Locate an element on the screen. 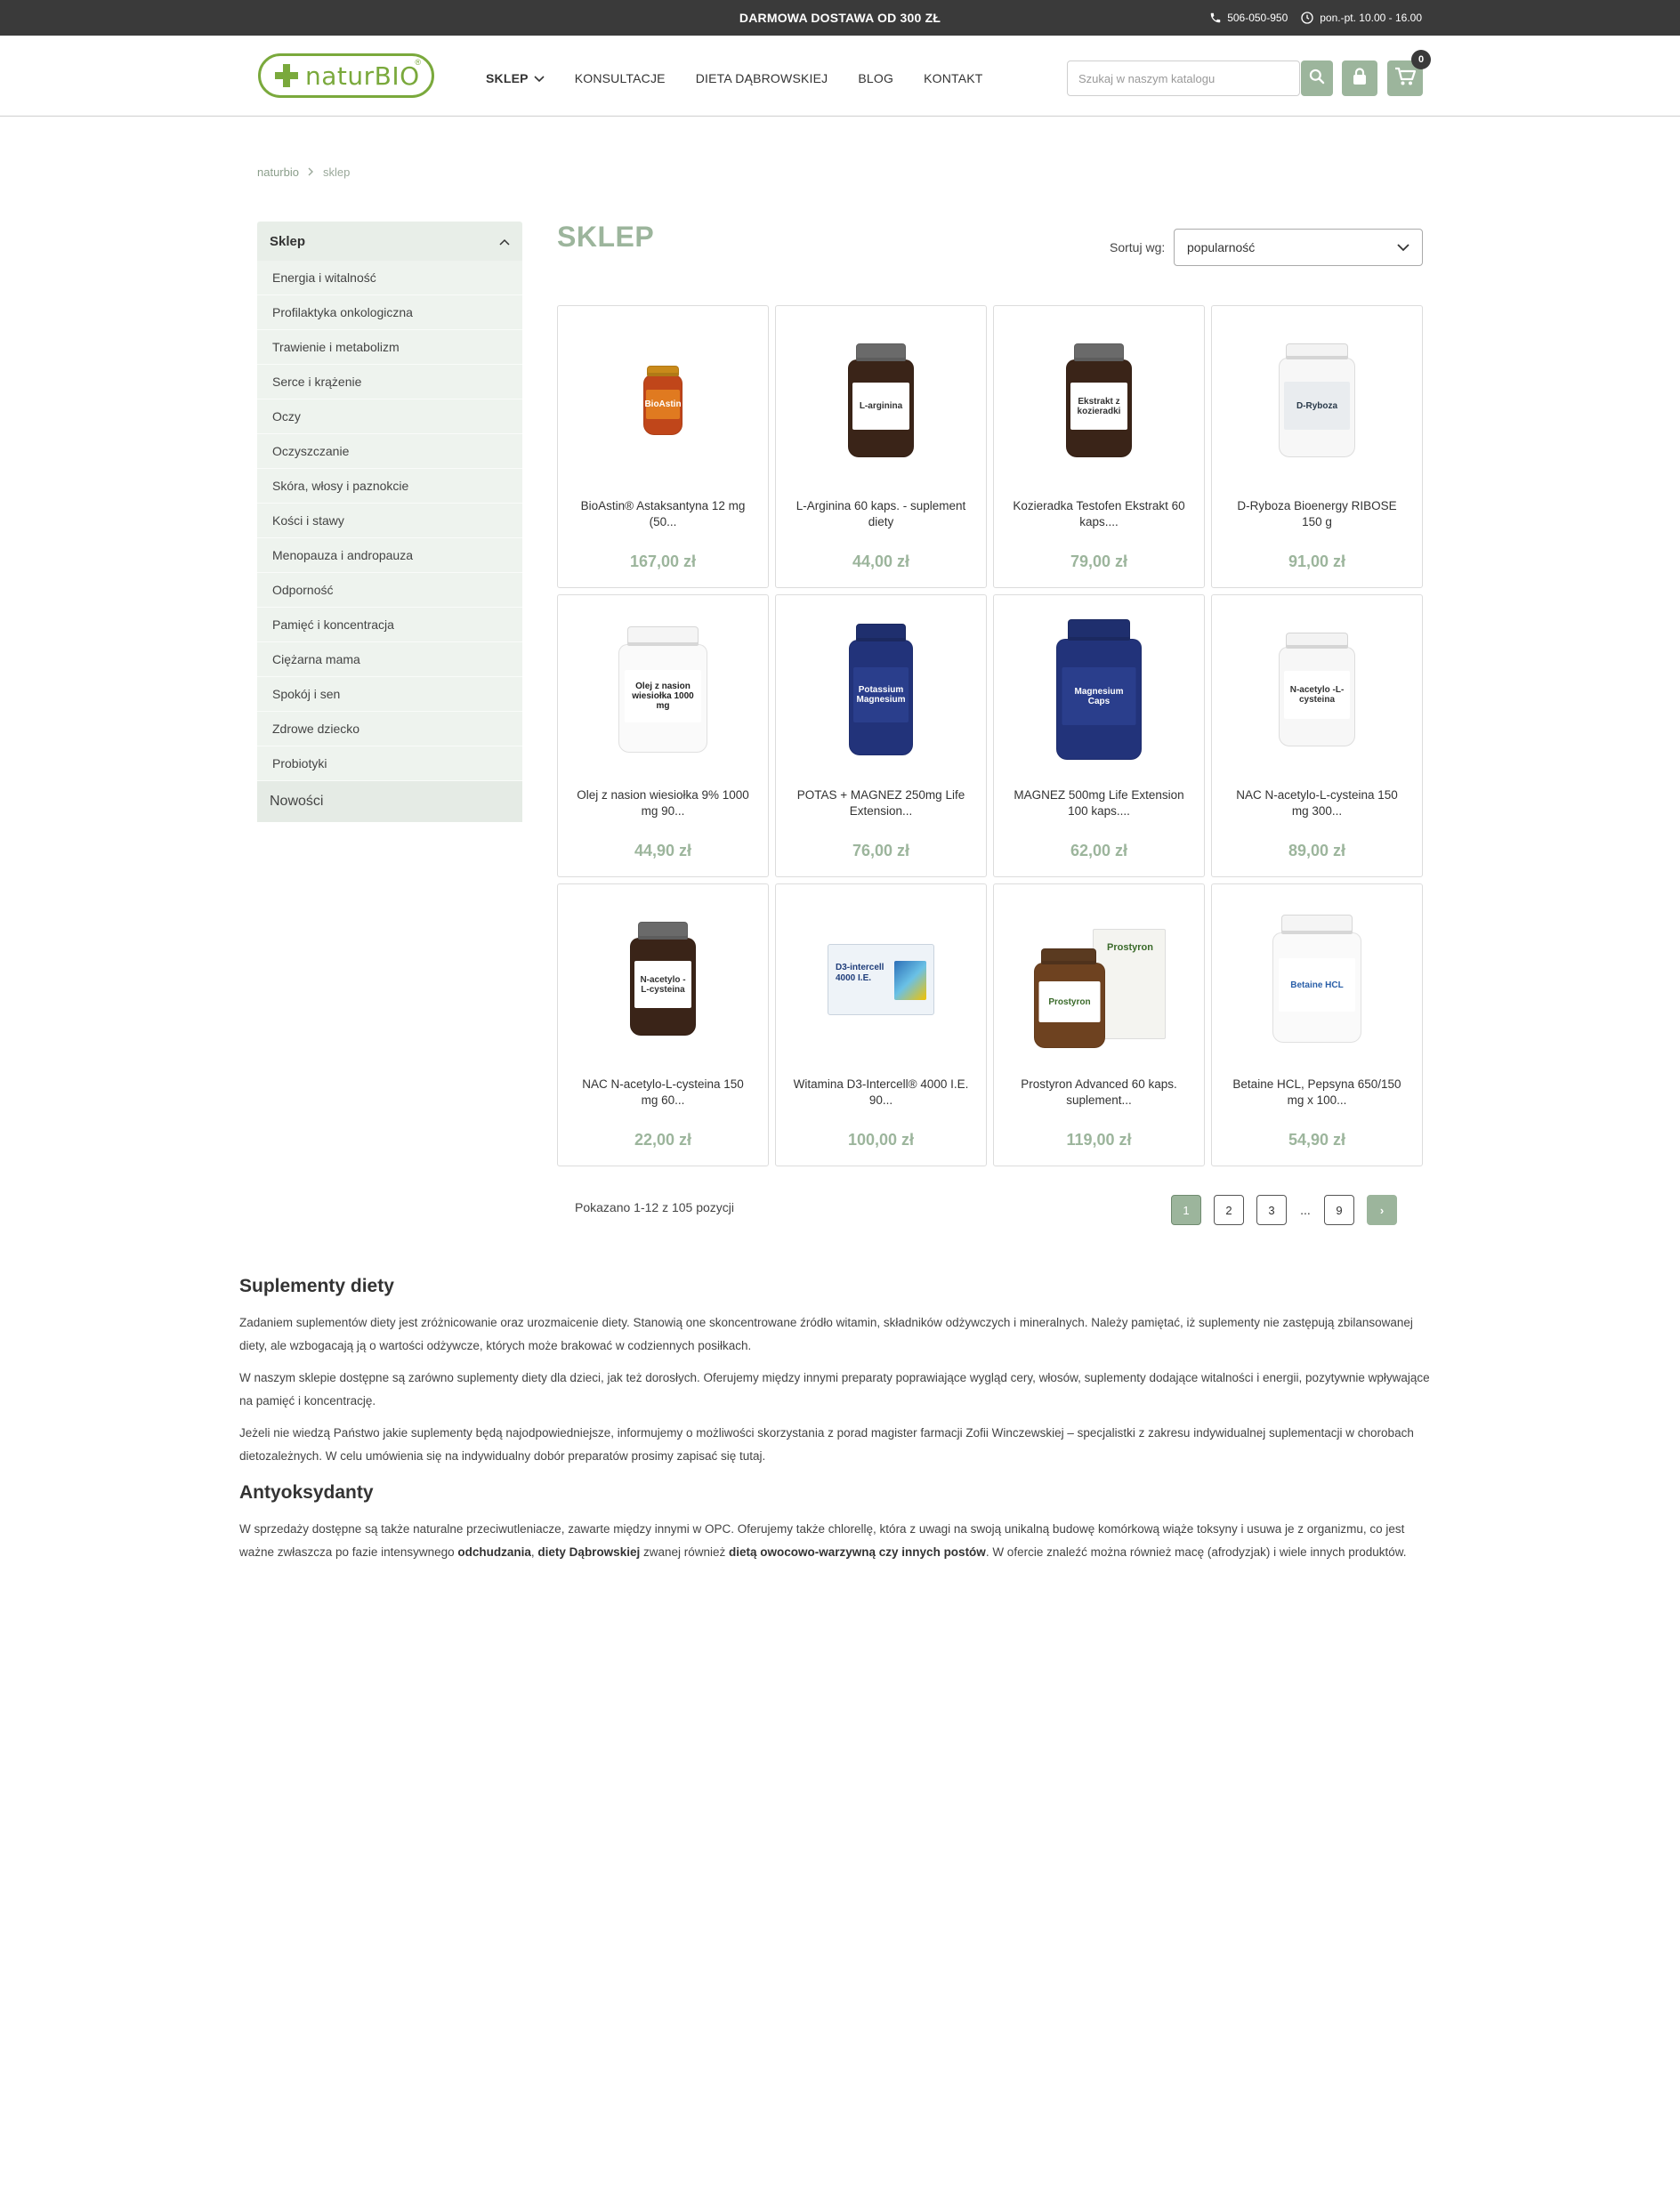 Image resolution: width=1680 pixels, height=2186 pixels. breadcrumb-current: sklep is located at coordinates (336, 172).